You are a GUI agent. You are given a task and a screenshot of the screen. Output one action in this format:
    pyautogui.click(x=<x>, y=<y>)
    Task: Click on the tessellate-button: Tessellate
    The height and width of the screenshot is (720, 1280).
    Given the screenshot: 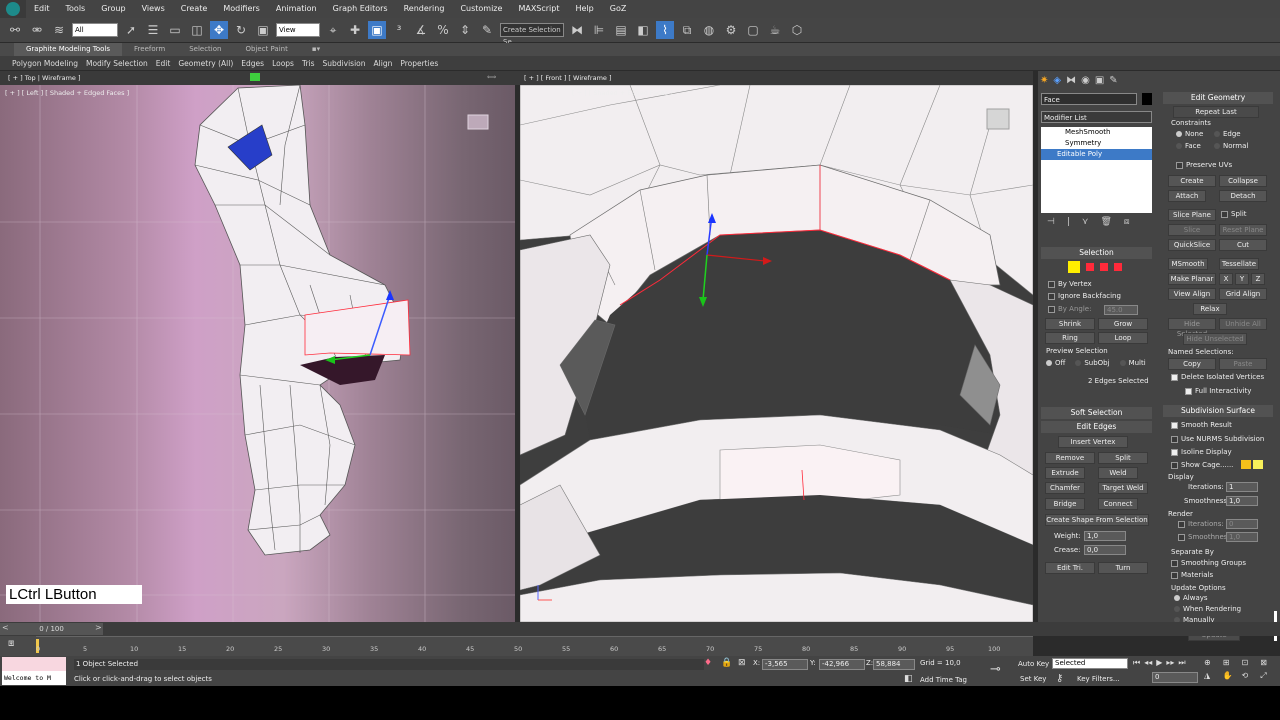 What is the action you would take?
    pyautogui.click(x=1239, y=264)
    